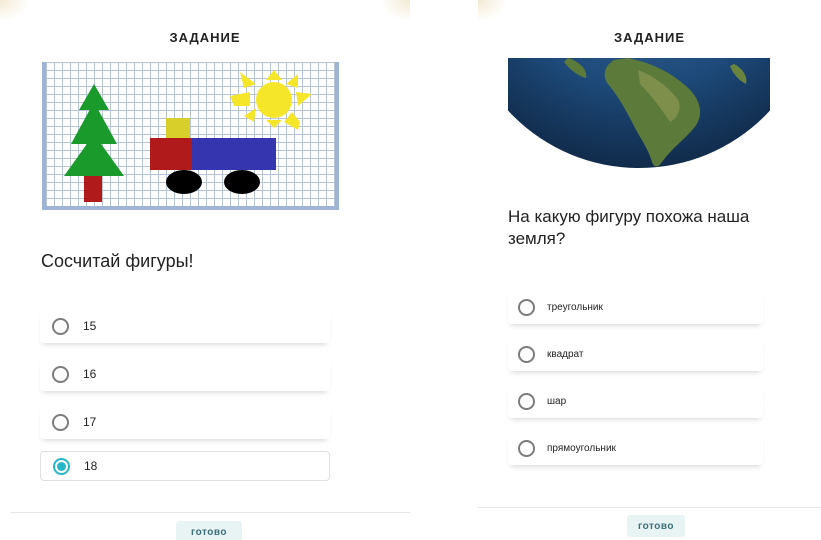  I want to click on answer-option-selected: 18, so click(185, 466).